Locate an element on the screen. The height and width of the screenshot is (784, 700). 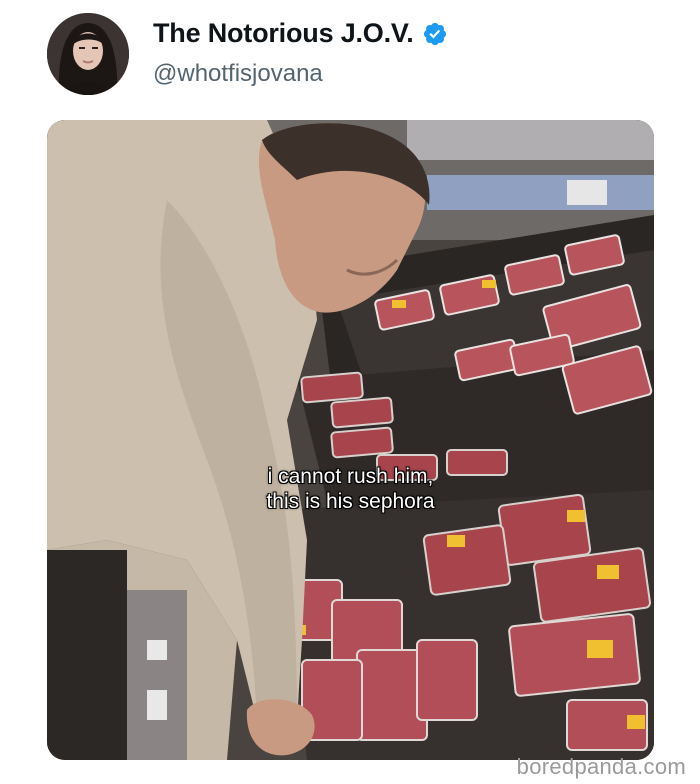
display-name-text: The Notorious J.O.V. is located at coordinates (283, 33).